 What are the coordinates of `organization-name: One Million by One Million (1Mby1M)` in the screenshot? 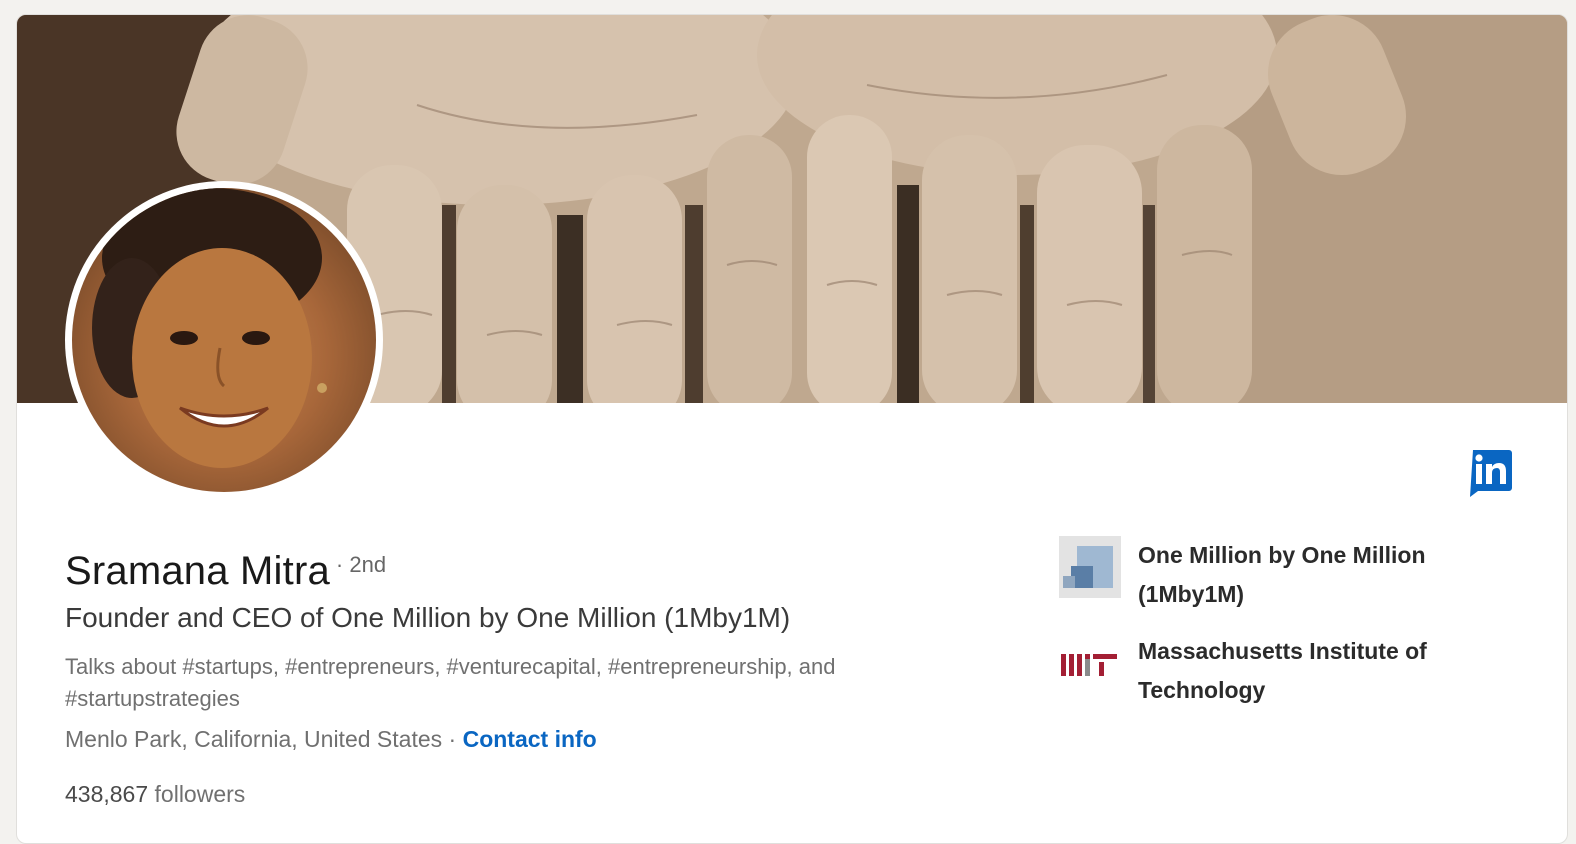 It's located at (1282, 574).